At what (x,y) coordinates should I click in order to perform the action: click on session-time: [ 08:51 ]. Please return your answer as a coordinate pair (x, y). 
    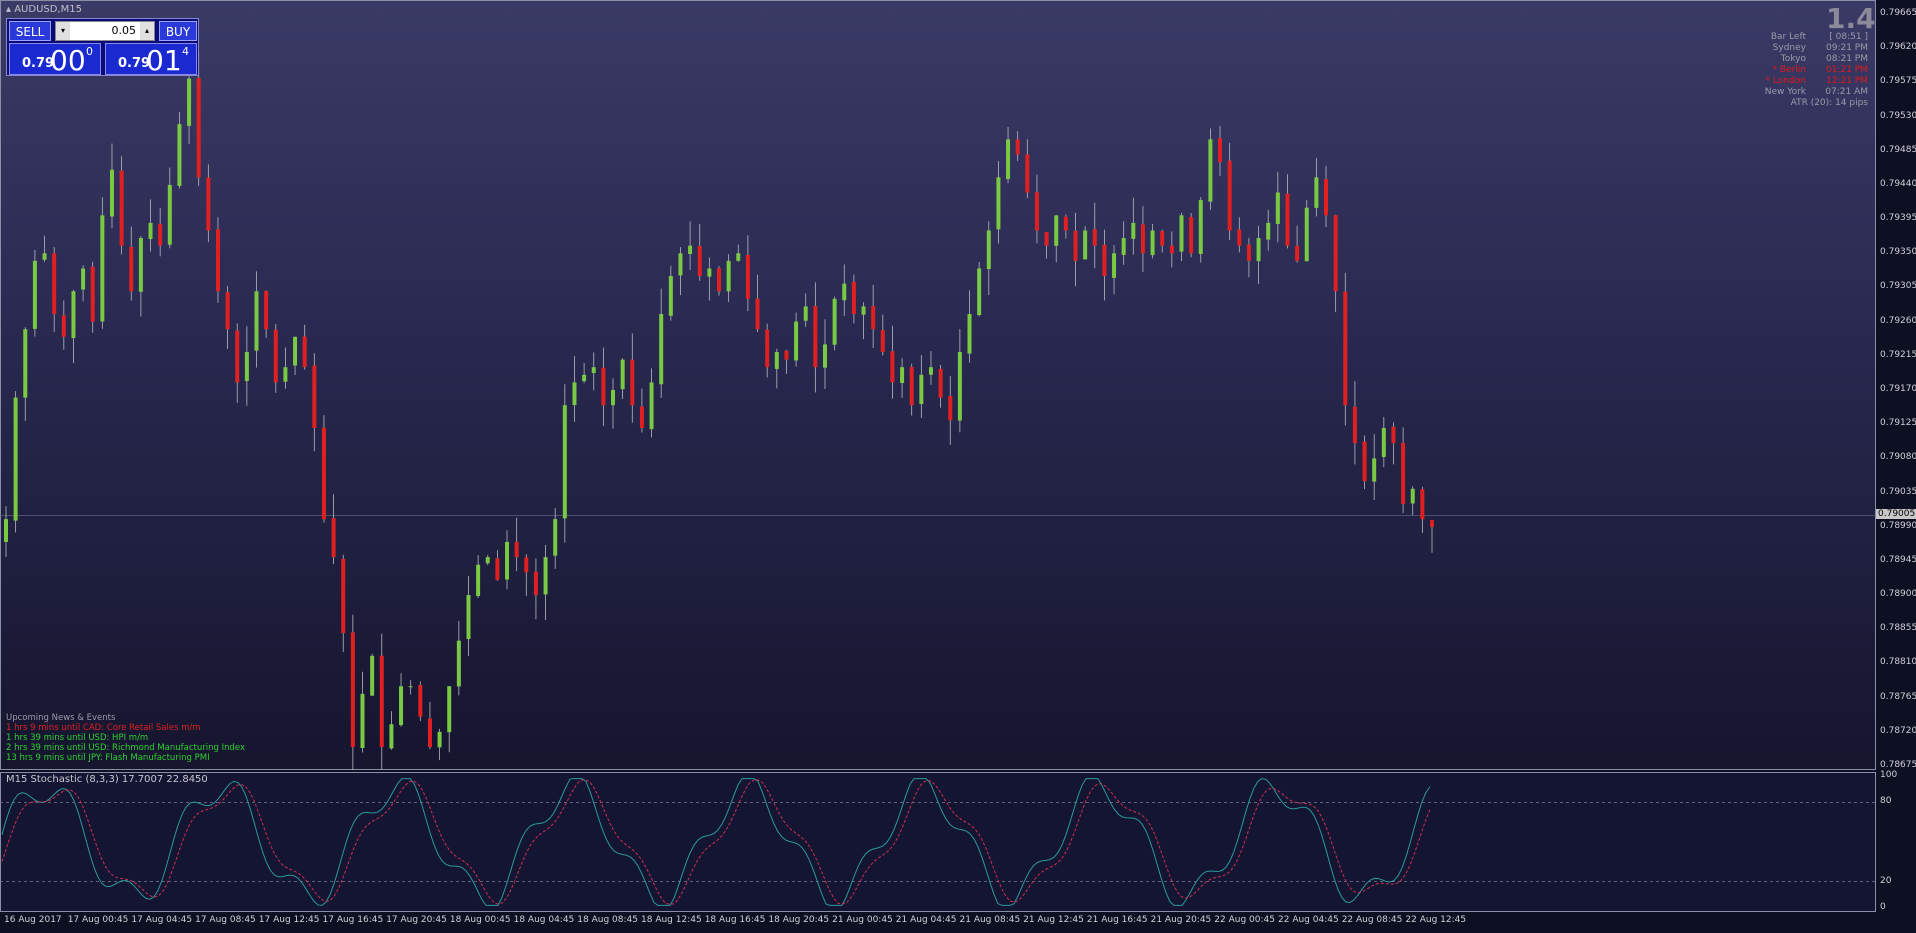
    Looking at the image, I should click on (1848, 37).